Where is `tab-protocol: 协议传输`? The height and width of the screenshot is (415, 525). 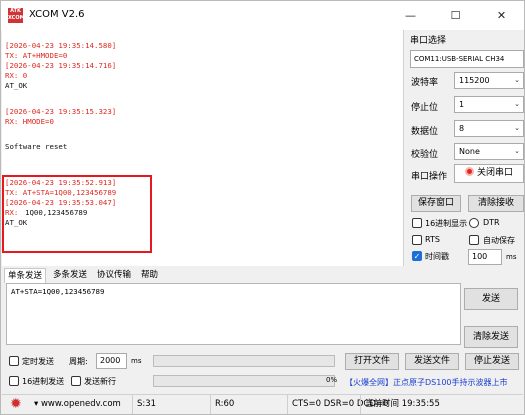 tab-protocol: 协议传输 is located at coordinates (114, 275).